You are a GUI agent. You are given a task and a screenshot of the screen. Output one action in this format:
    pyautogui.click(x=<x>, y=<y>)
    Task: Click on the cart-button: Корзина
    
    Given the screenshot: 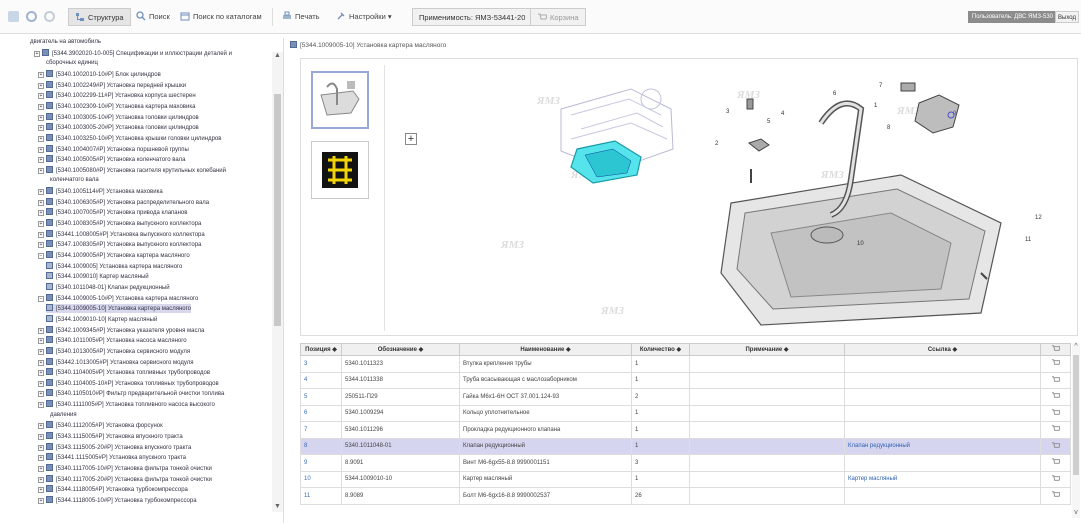 What is the action you would take?
    pyautogui.click(x=558, y=17)
    